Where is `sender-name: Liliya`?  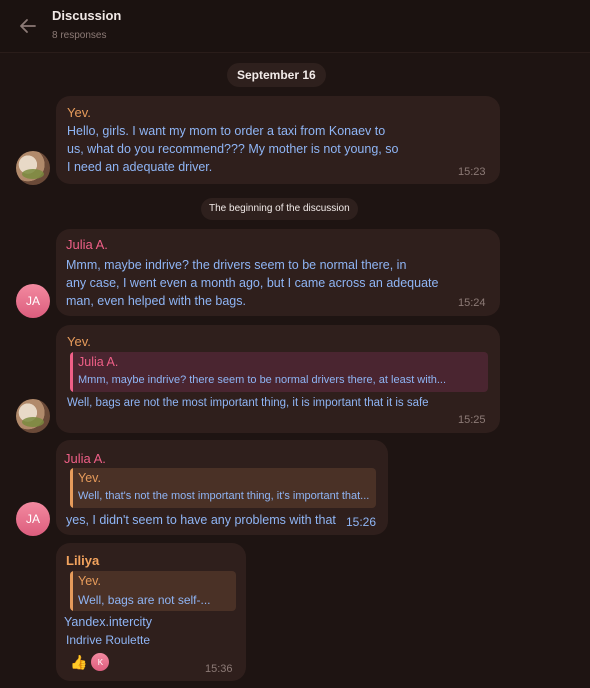 sender-name: Liliya is located at coordinates (82, 560).